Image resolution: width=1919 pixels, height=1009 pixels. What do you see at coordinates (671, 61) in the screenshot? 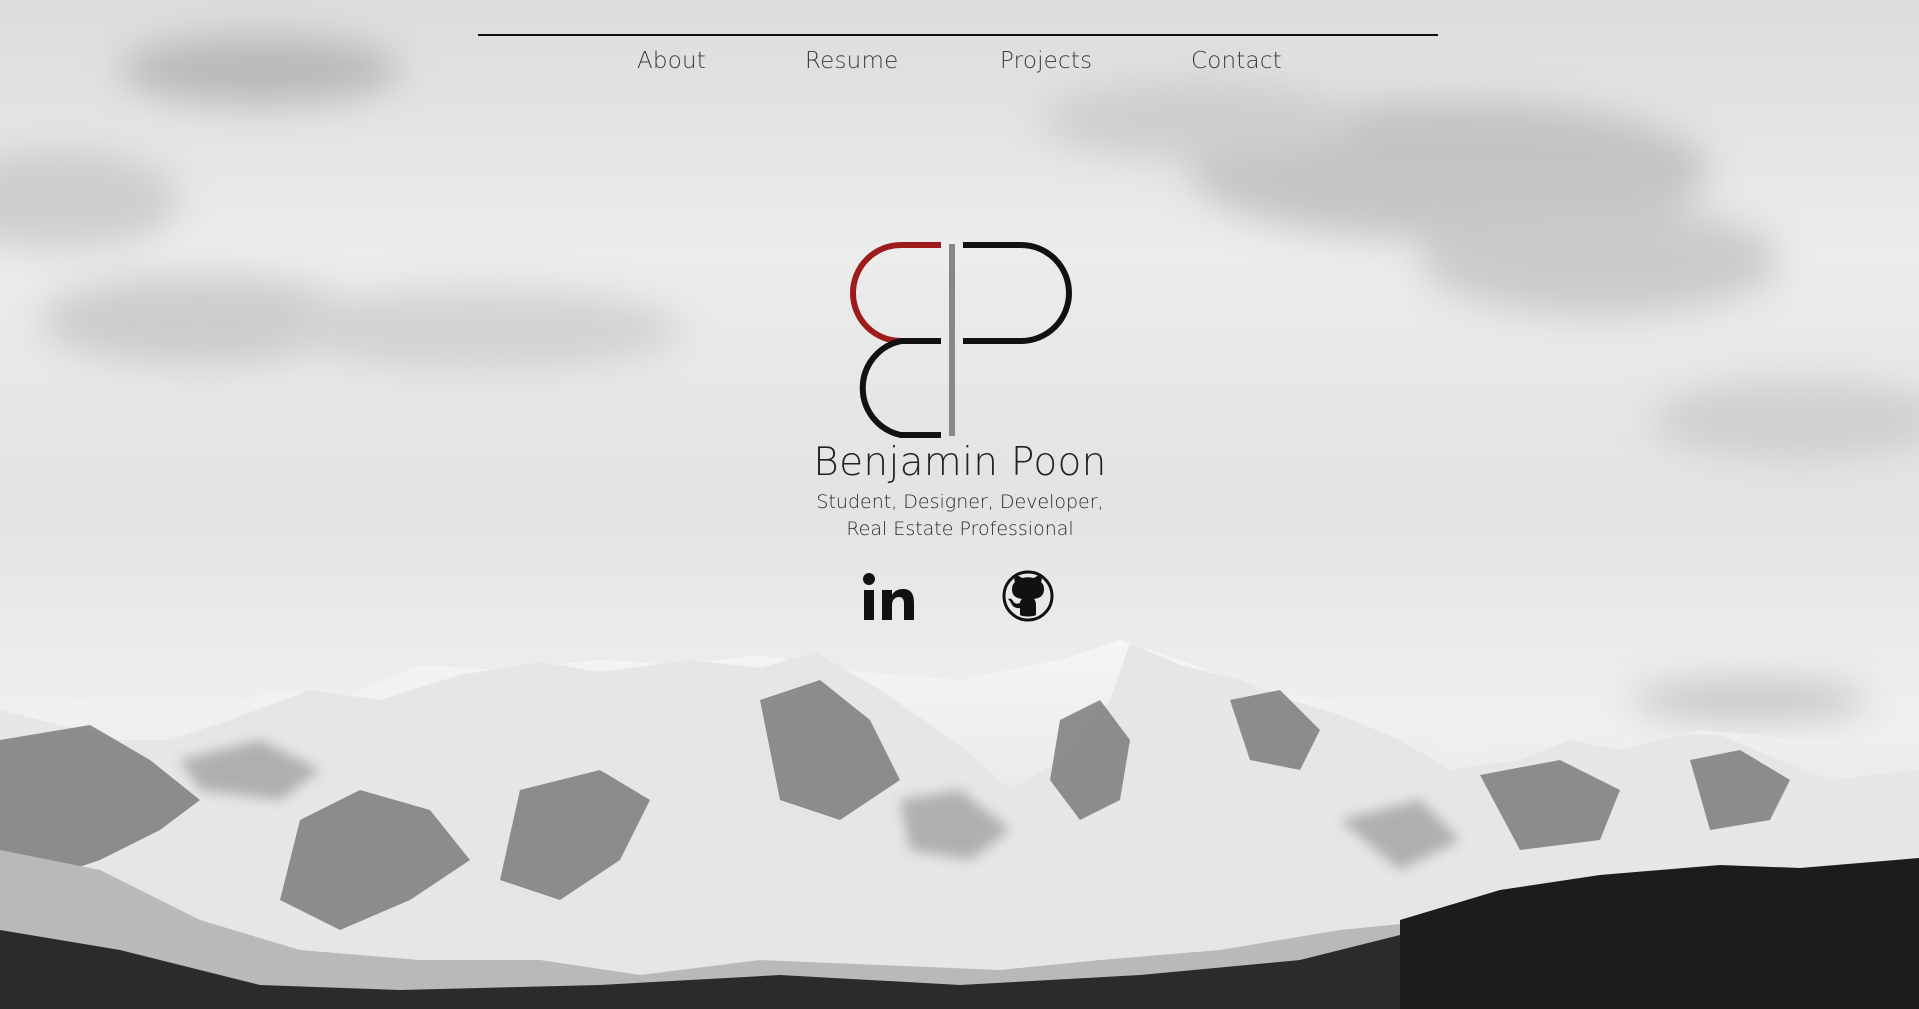
I see `nav-link-about: About` at bounding box center [671, 61].